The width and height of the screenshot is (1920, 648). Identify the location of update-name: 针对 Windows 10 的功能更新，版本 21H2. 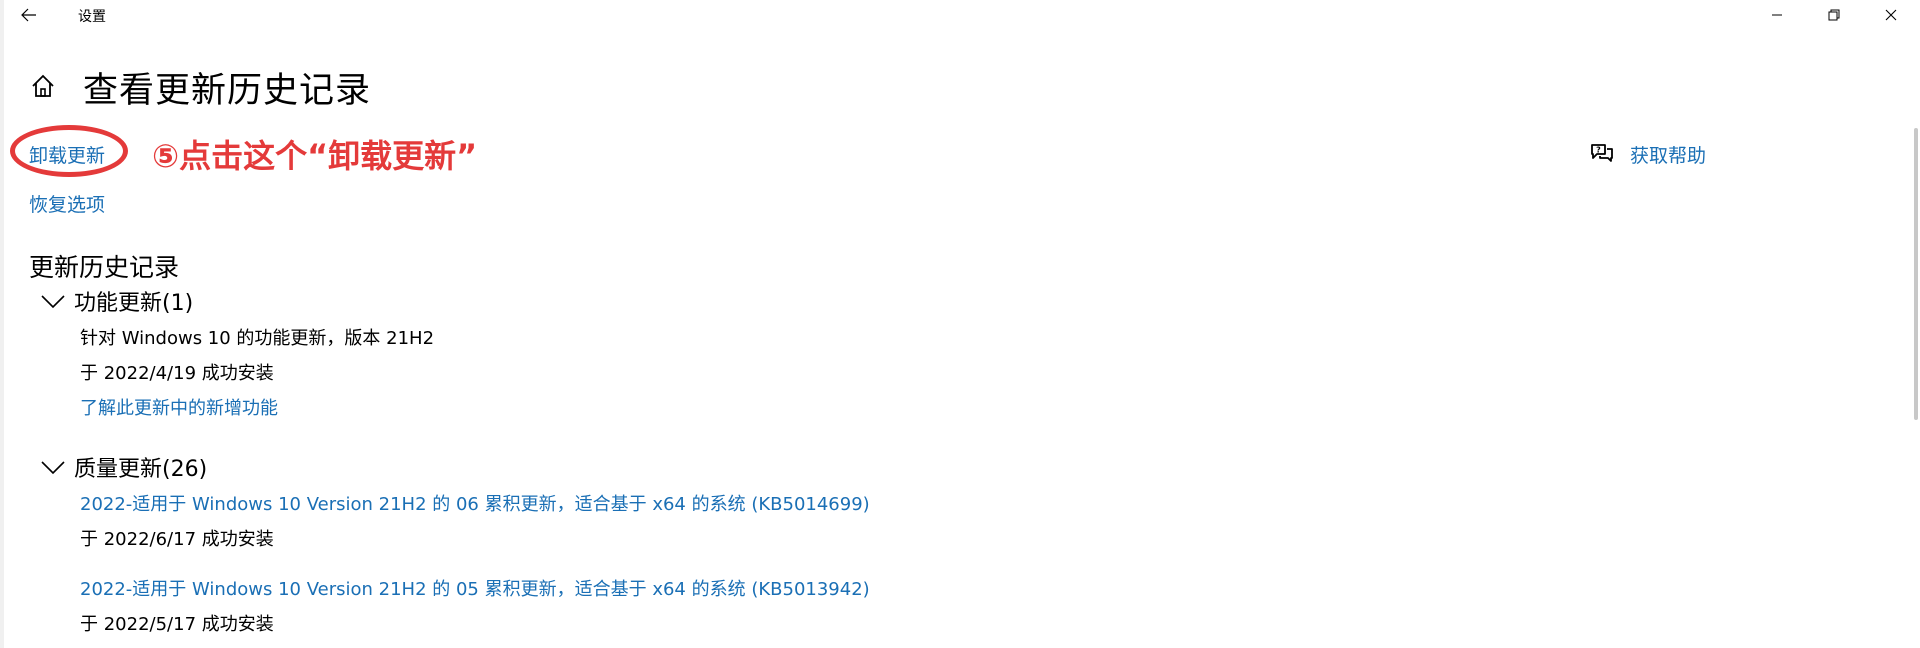
(257, 338).